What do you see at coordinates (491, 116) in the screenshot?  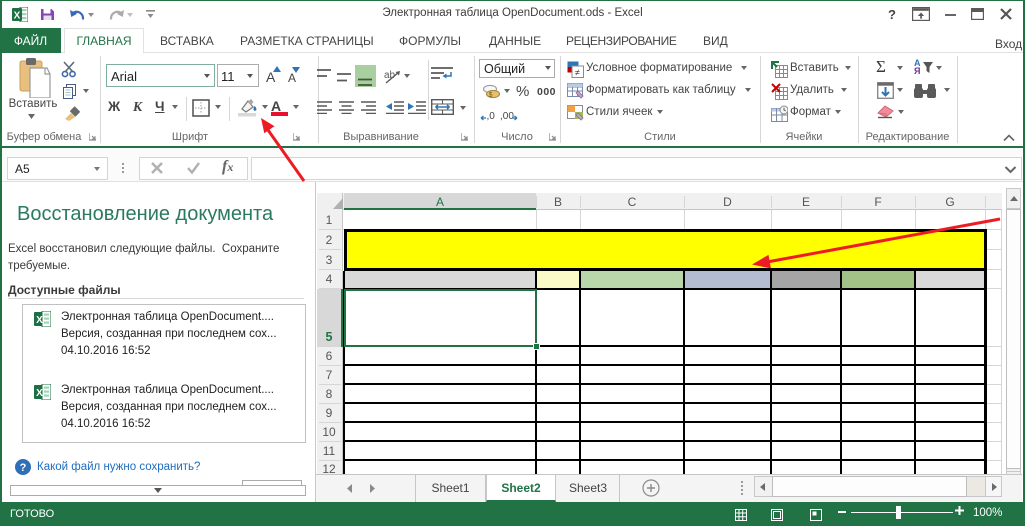 I see `svg-text: ,0` at bounding box center [491, 116].